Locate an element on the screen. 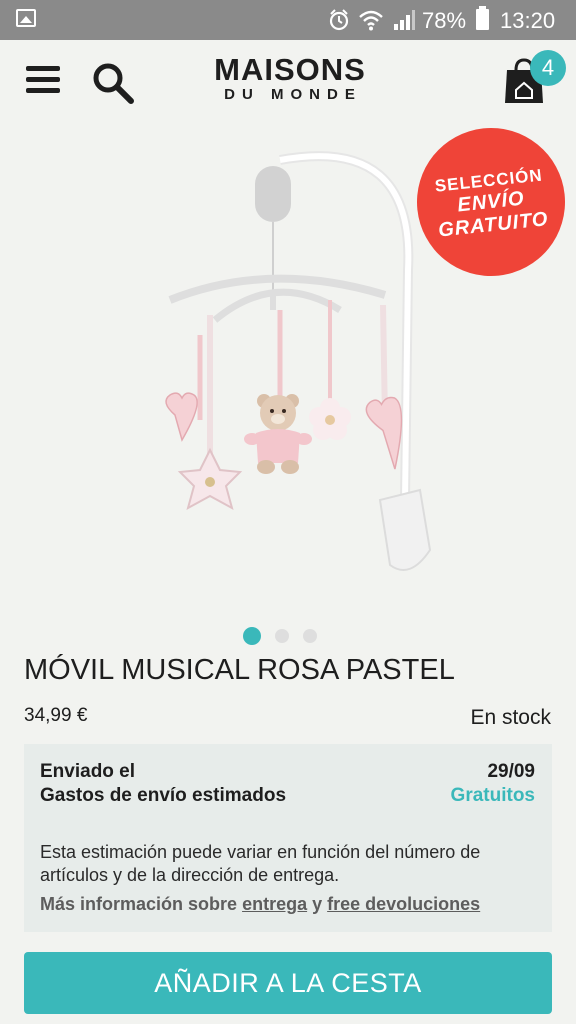 The width and height of the screenshot is (576, 1024). menu-icon is located at coordinates (43, 80).